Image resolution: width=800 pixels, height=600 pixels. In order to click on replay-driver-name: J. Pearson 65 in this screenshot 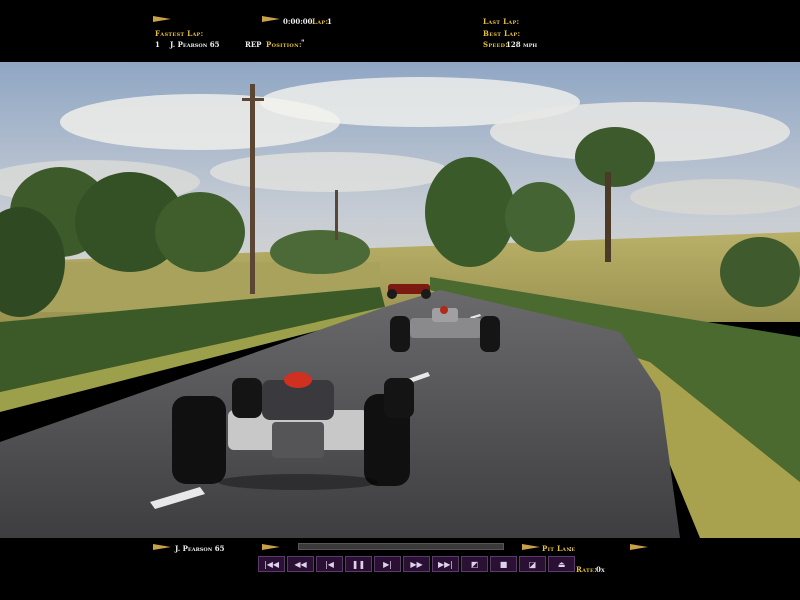, I will do `click(200, 548)`.